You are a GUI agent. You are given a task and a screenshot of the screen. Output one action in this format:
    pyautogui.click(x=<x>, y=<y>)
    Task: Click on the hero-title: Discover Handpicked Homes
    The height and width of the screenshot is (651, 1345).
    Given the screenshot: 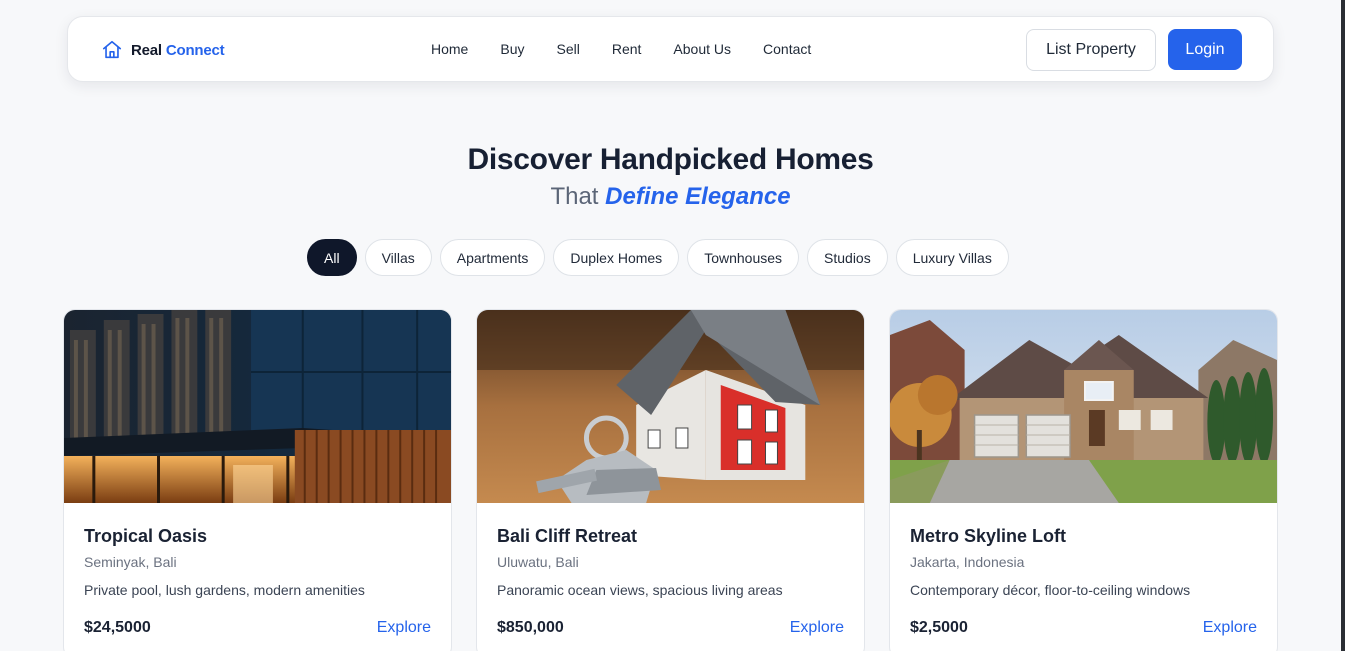 What is the action you would take?
    pyautogui.click(x=670, y=159)
    